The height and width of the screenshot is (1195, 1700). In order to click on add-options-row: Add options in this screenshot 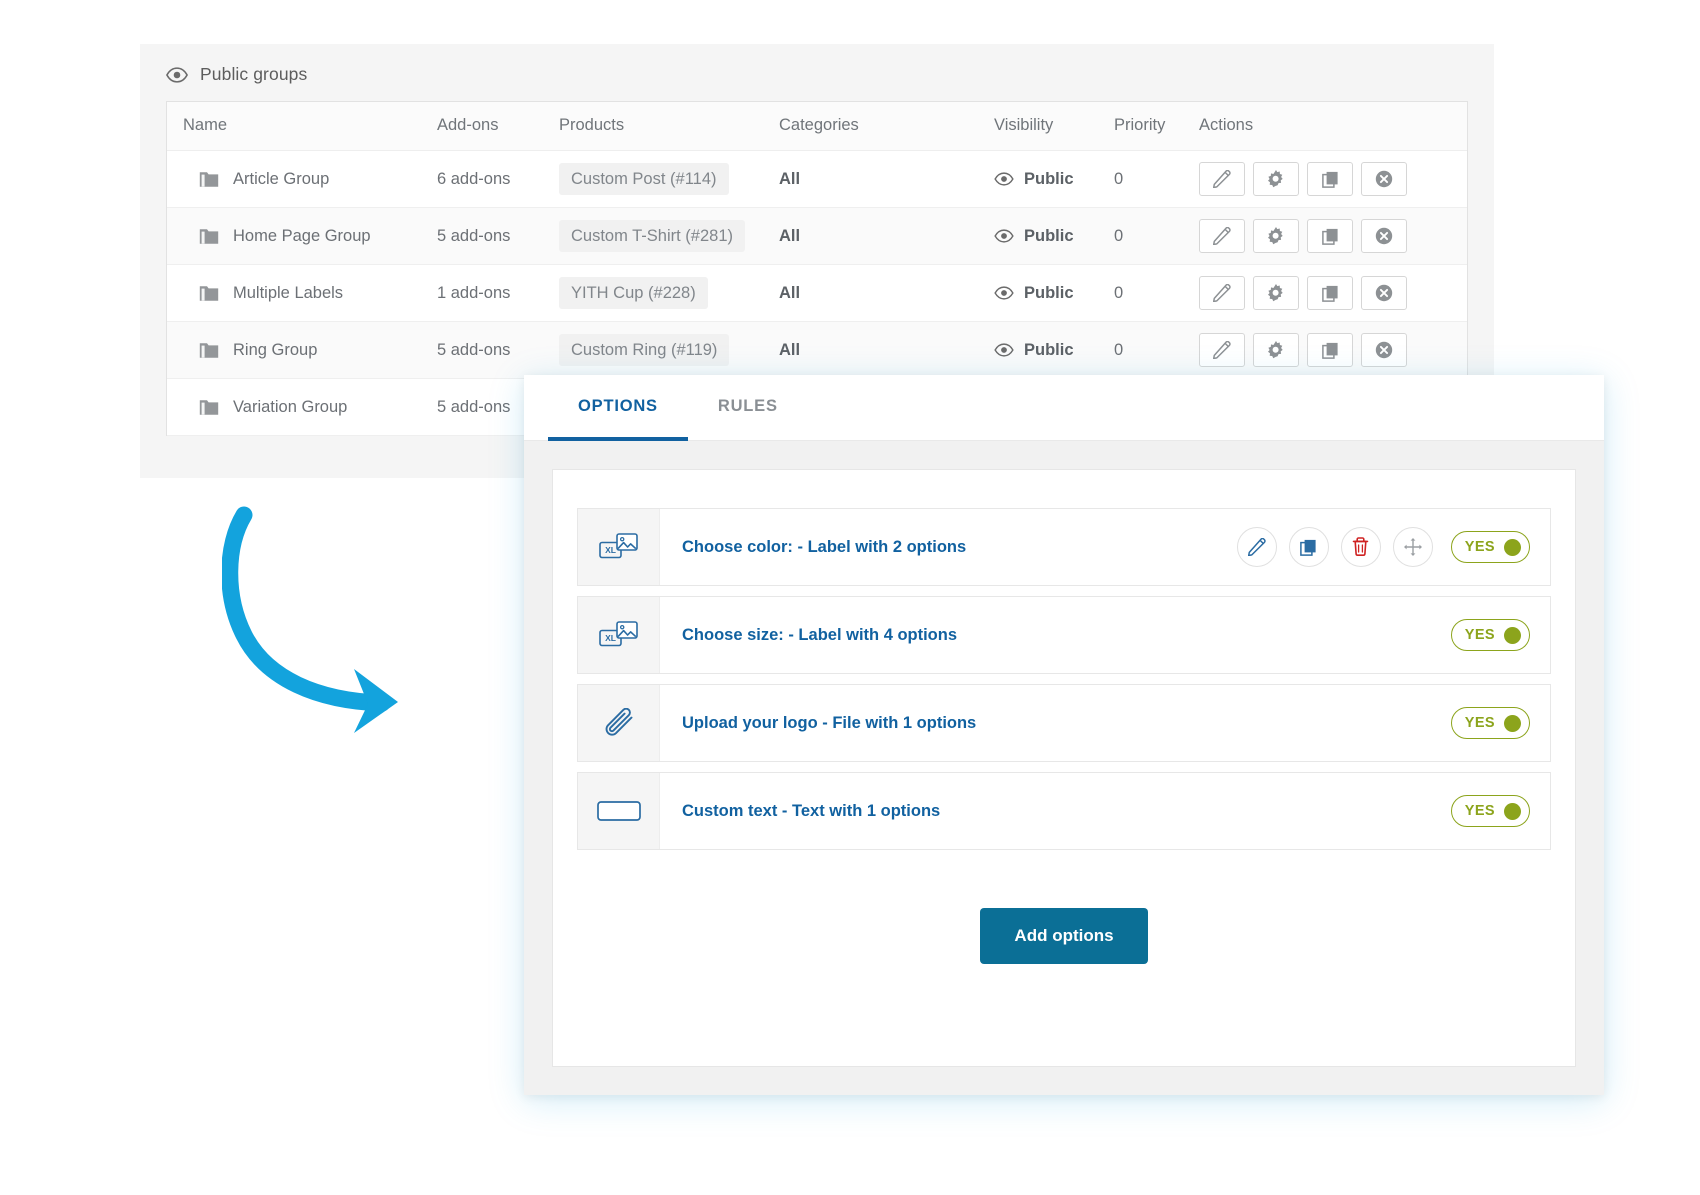, I will do `click(1064, 912)`.